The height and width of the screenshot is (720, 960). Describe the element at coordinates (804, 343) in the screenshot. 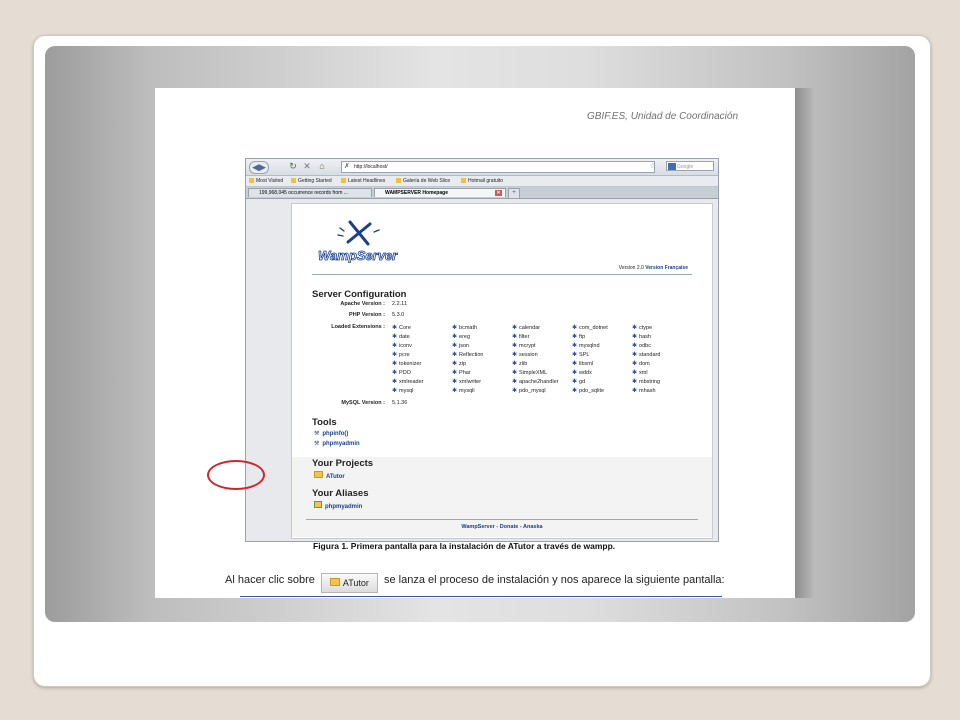

I see `page-shadow-edge` at that location.